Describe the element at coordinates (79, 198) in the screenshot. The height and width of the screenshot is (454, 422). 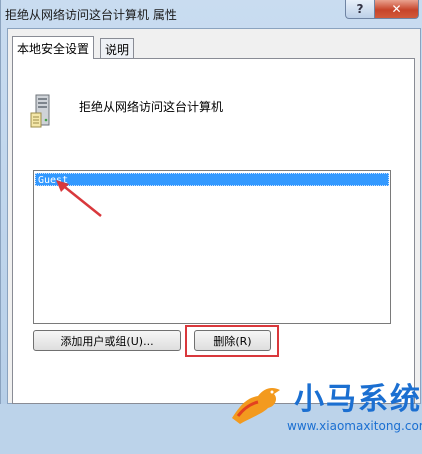
I see `annotation-arrow-icon` at that location.